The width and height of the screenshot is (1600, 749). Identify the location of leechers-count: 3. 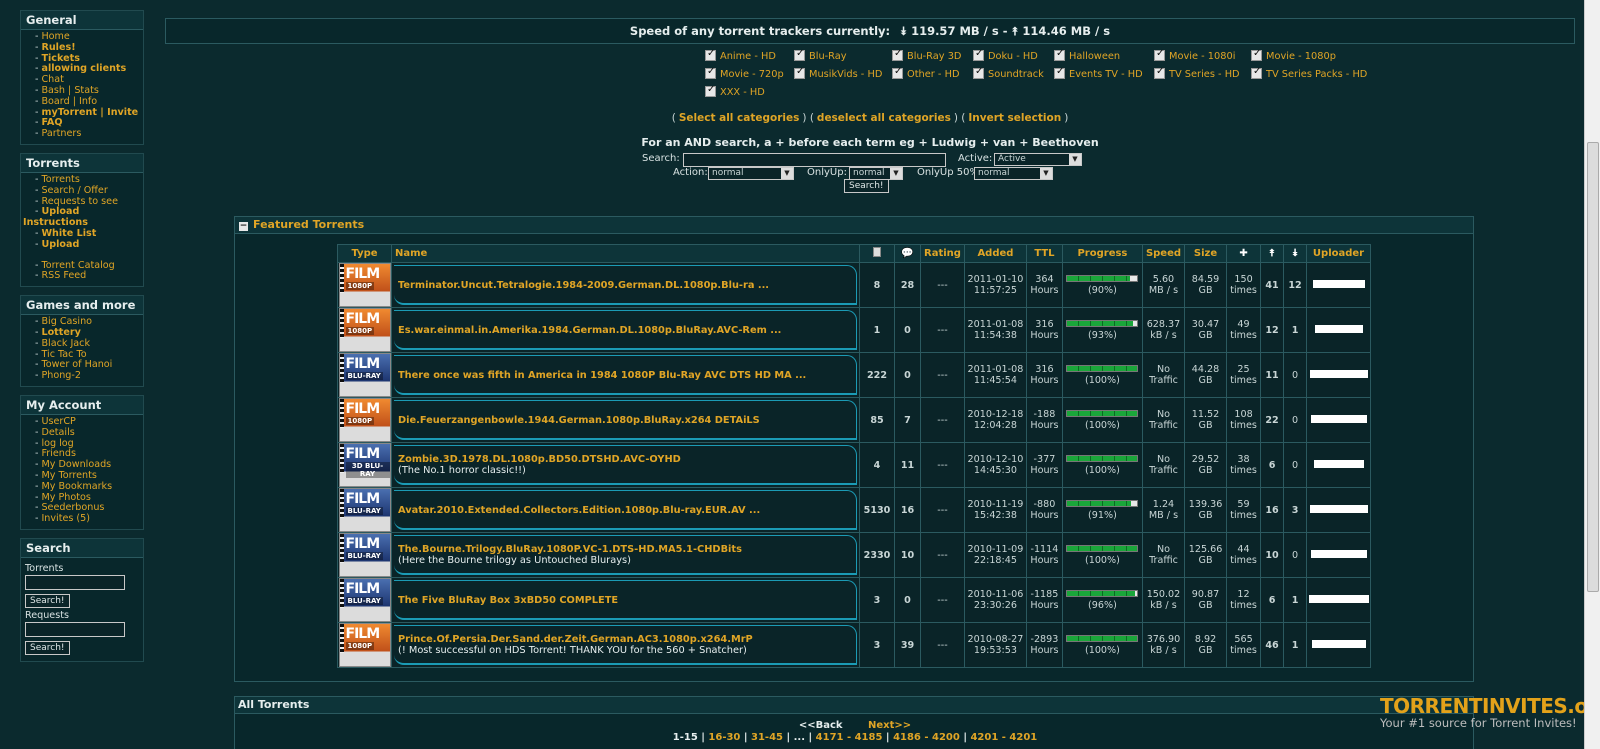
(1295, 510).